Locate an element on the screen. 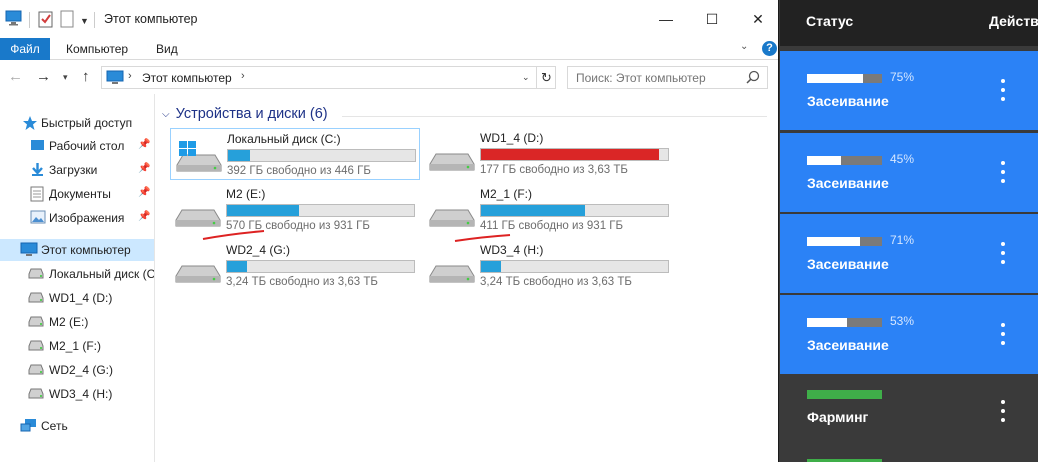  minimize-button: — is located at coordinates (666, 19).